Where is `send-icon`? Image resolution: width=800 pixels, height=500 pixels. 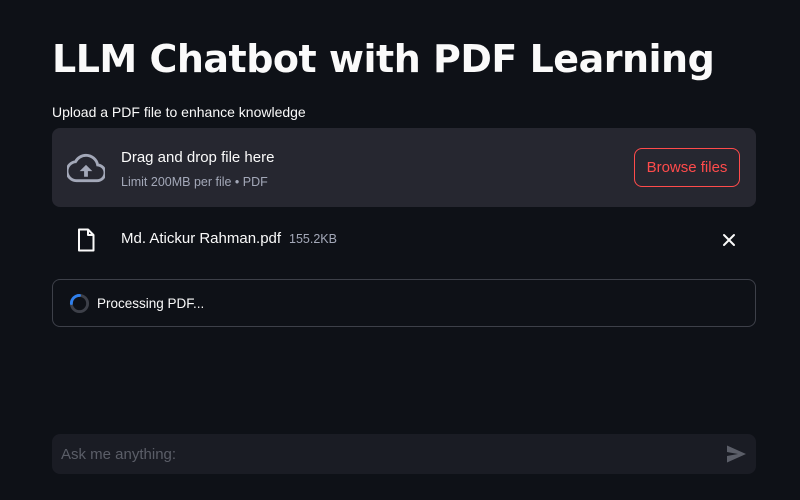
send-icon is located at coordinates (736, 454).